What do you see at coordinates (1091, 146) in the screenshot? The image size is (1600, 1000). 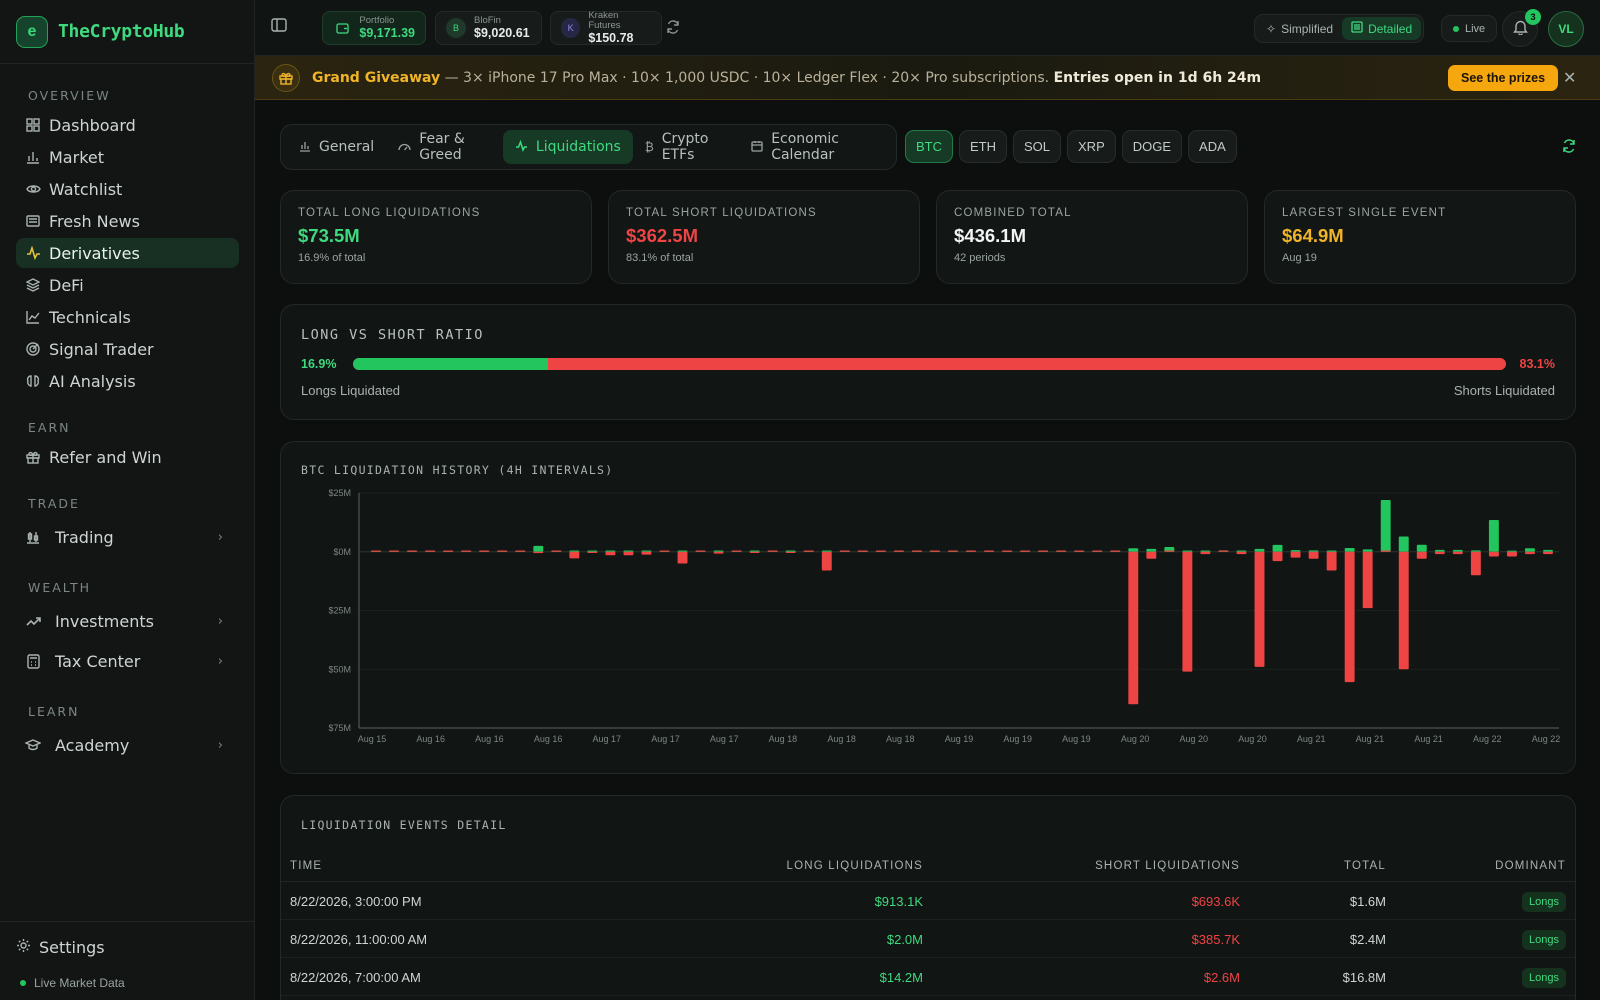 I see `coin-xrp: XRP` at bounding box center [1091, 146].